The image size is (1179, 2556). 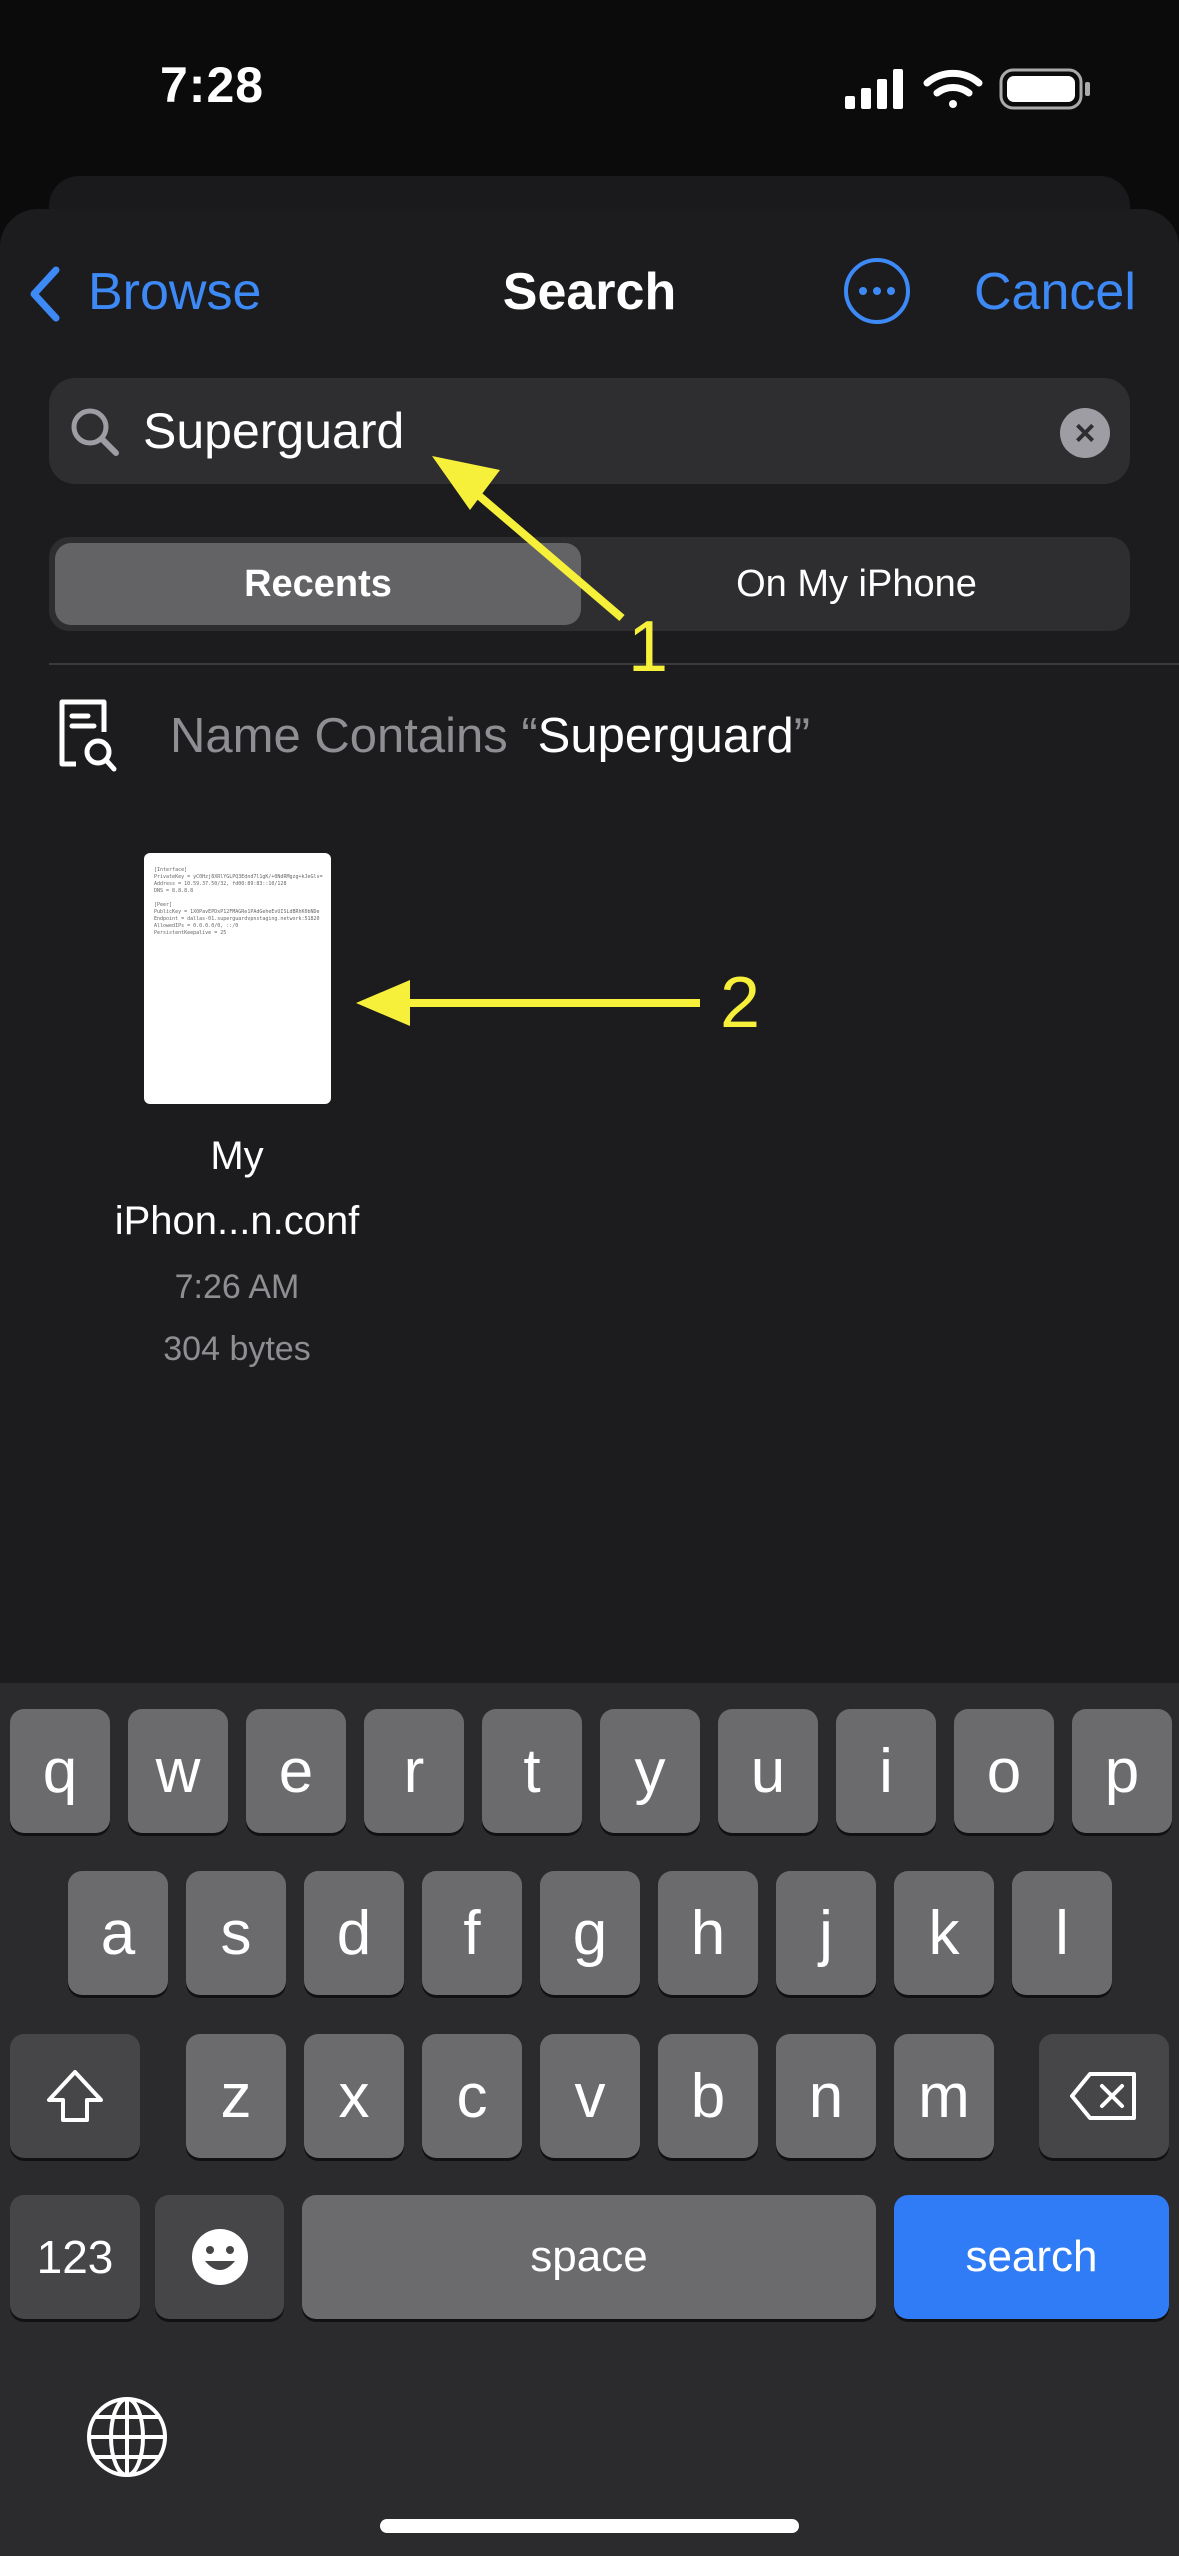 I want to click on numbers-key: 123, so click(x=75, y=2257).